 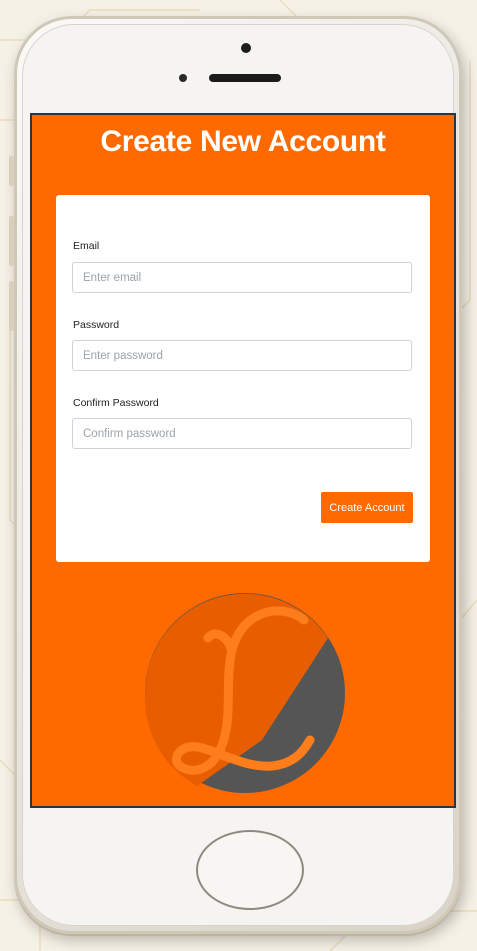 I want to click on letter-l-logo-icon, so click(x=244, y=693).